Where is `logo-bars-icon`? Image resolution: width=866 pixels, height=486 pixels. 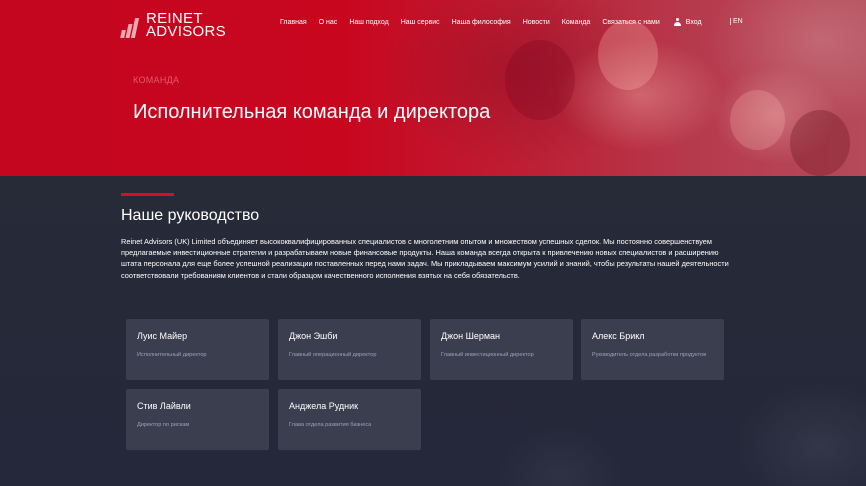
logo-bars-icon is located at coordinates (131, 25).